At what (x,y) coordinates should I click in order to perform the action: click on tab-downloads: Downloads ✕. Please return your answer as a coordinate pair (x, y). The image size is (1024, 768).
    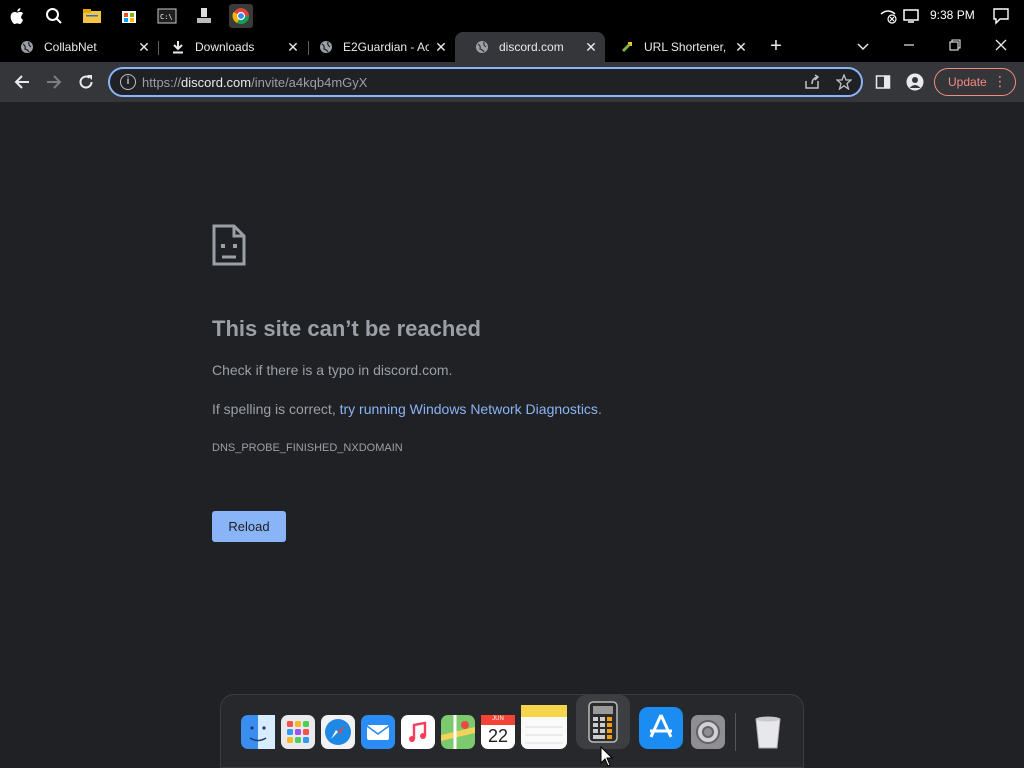
    Looking at the image, I should click on (229, 47).